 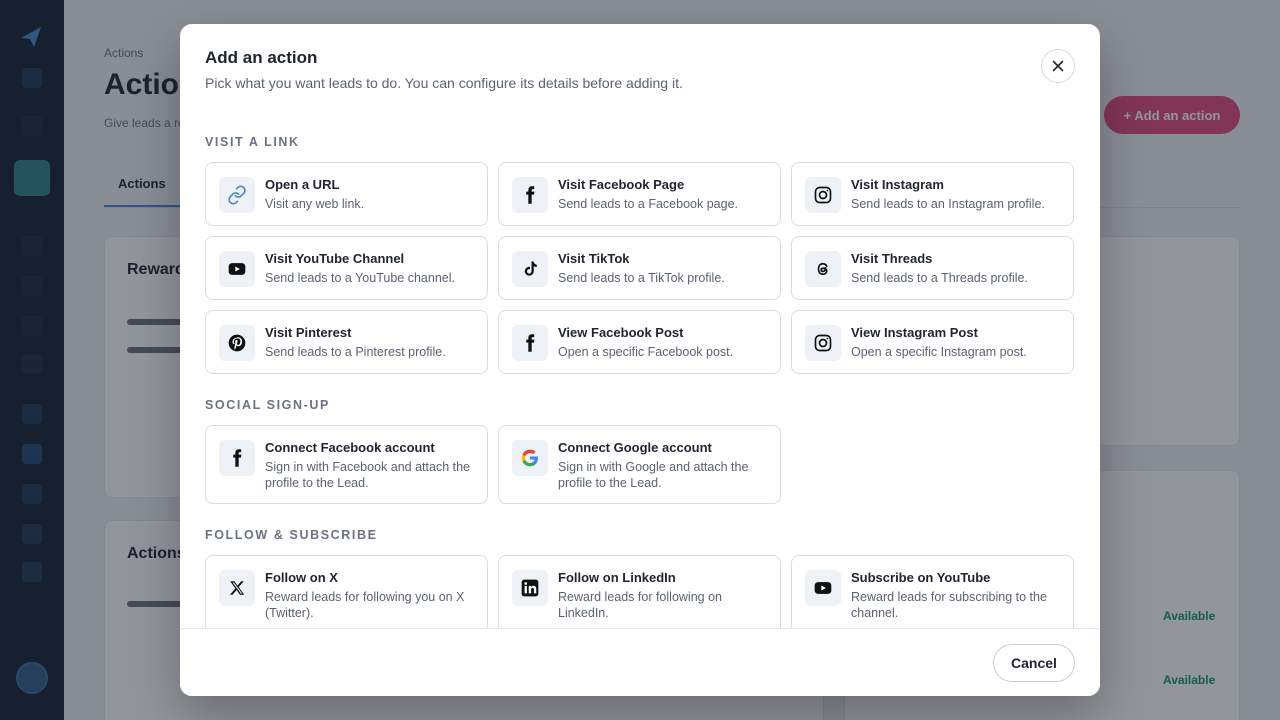 What do you see at coordinates (291, 535) in the screenshot?
I see `section-label-follow-subscribe: Follow & Subscribe` at bounding box center [291, 535].